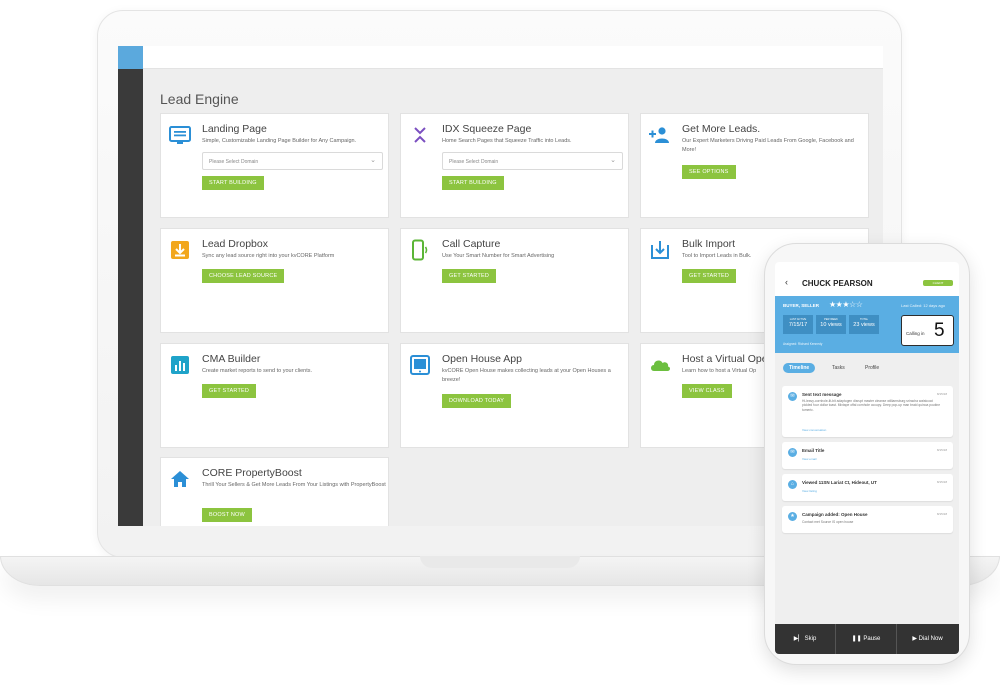 This screenshot has width=1000, height=685. I want to click on view-class-button: VIEW CLASS, so click(707, 391).